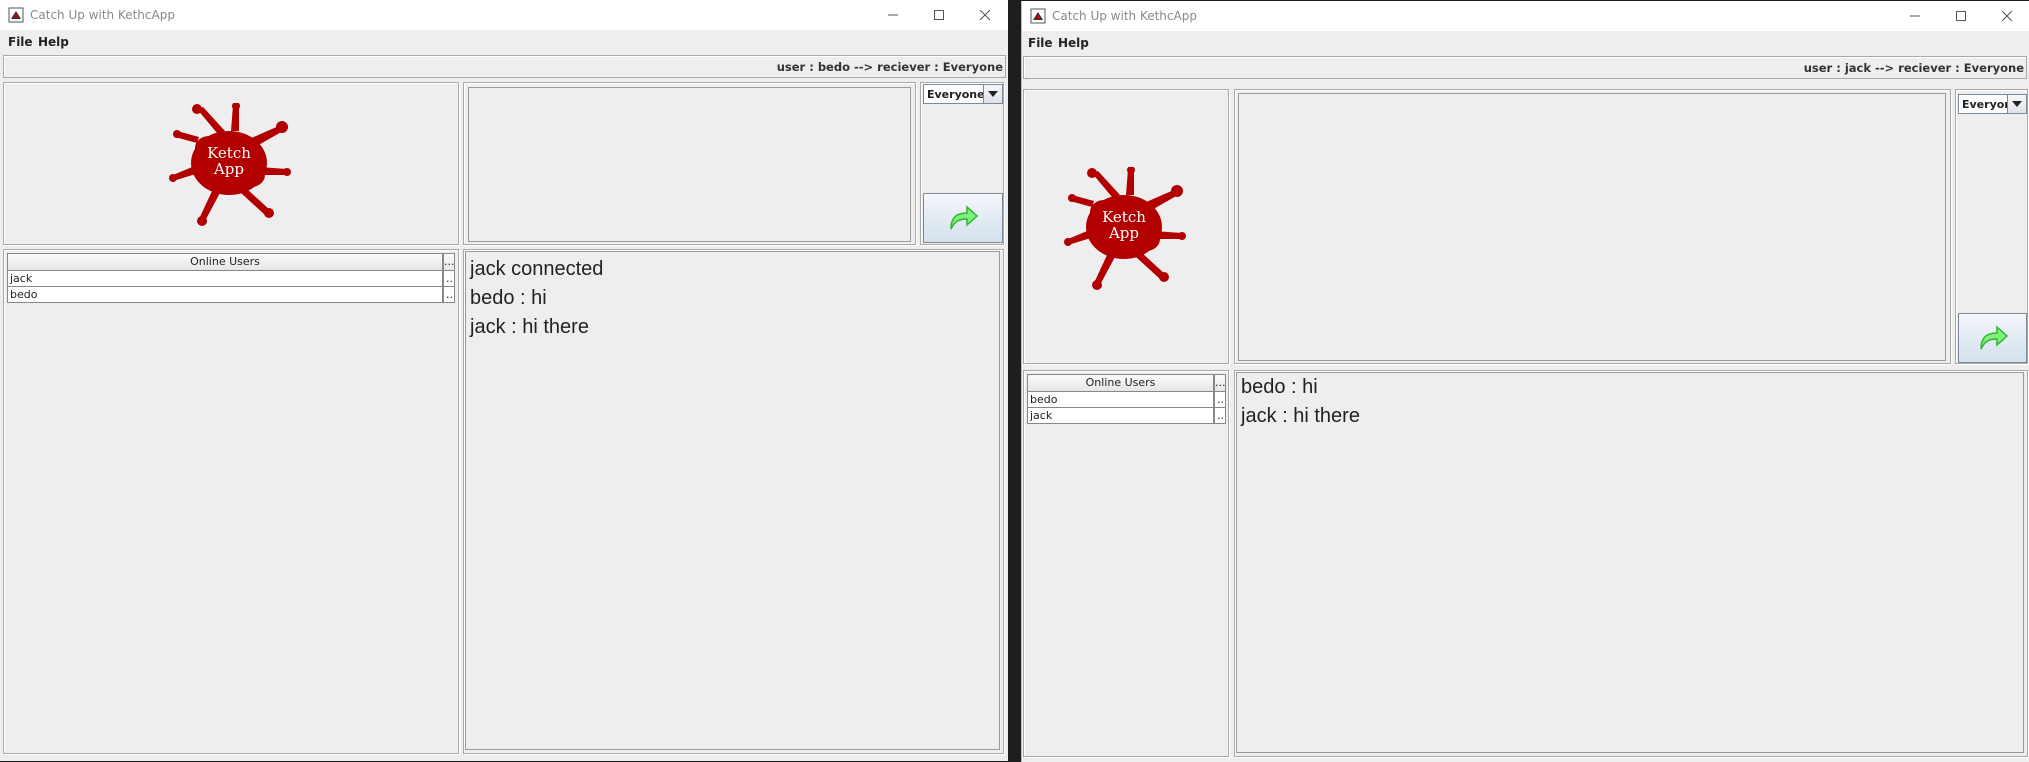 The height and width of the screenshot is (762, 2029). What do you see at coordinates (1913, 68) in the screenshot?
I see `status-text: user : jack --> reciever : Everyone` at bounding box center [1913, 68].